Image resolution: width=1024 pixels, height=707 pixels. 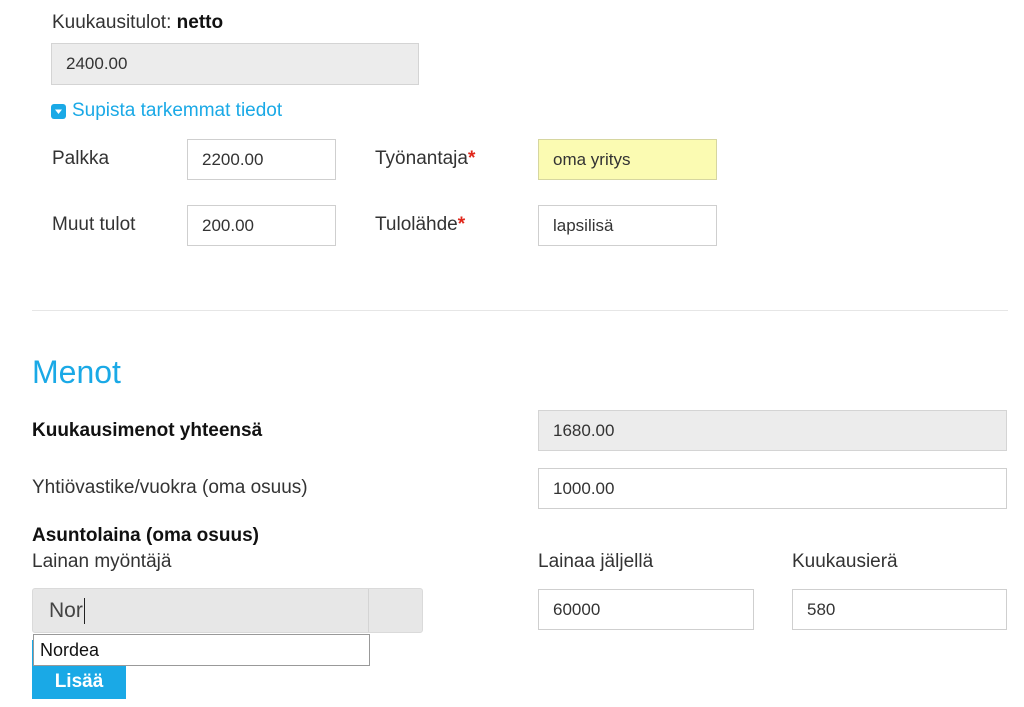 I want to click on text-caret, so click(x=84, y=610).